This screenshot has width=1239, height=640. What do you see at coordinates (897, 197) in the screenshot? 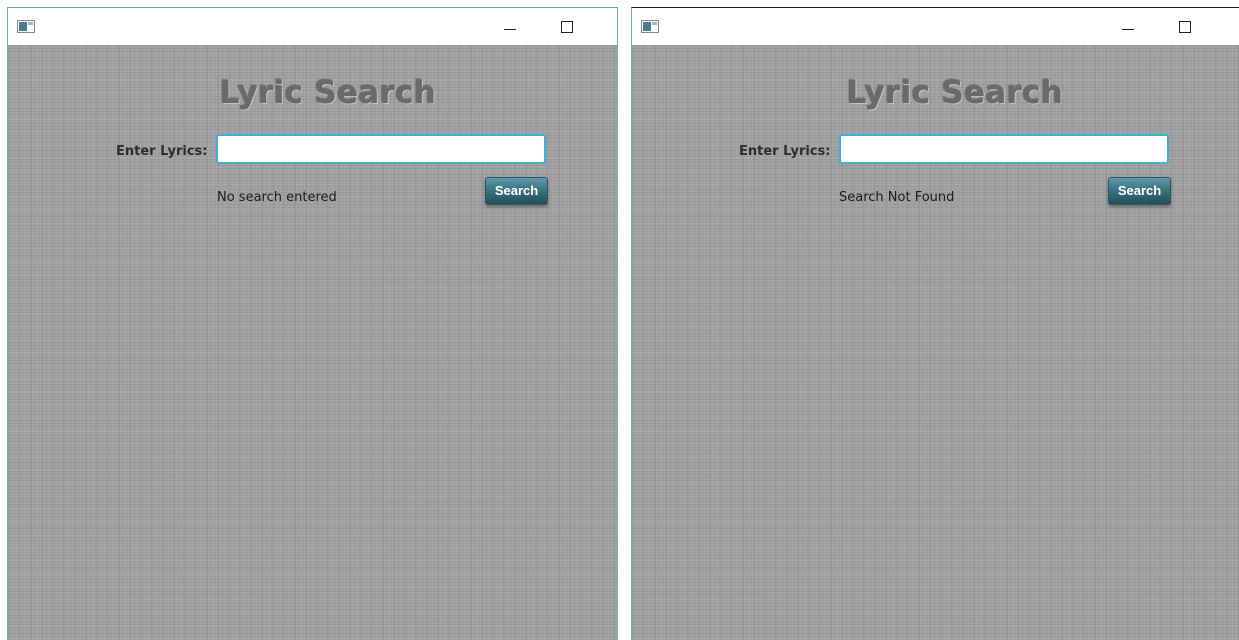
I see `status-message: Search Not Found` at bounding box center [897, 197].